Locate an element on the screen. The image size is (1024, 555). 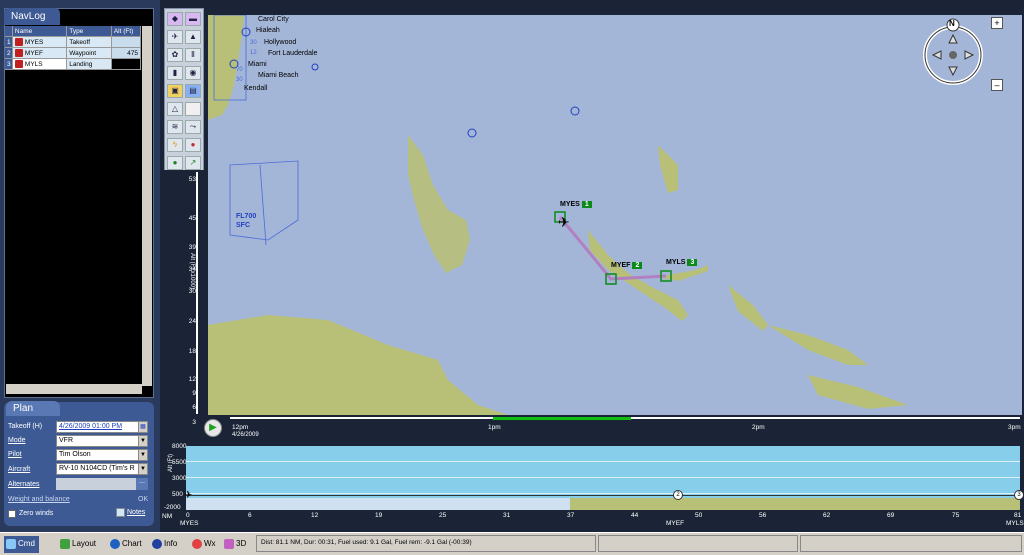
waypoint-type: Waypoint is located at coordinates (89, 53).